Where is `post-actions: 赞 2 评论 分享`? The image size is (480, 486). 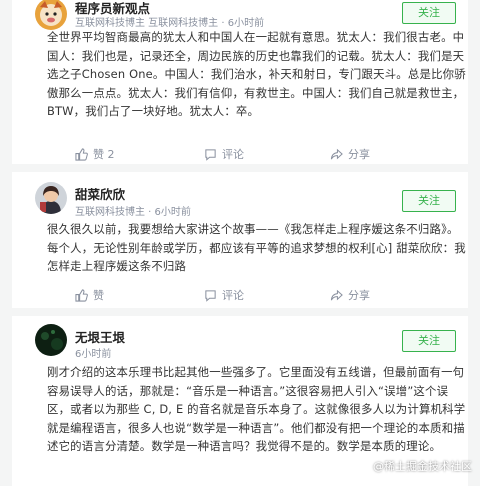
post-actions: 赞 2 评论 分享 is located at coordinates (240, 153).